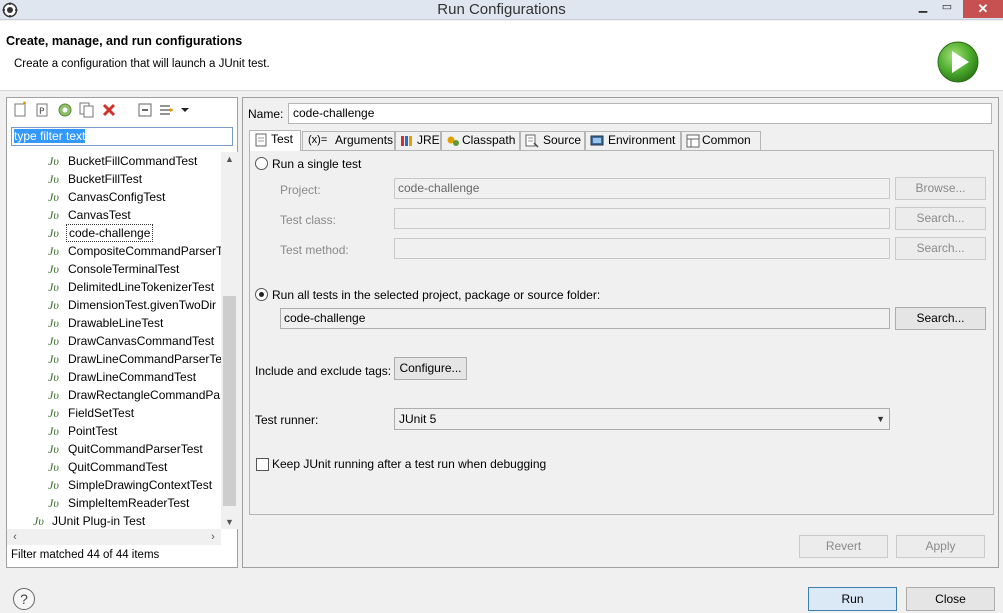 The width and height of the screenshot is (1003, 613). Describe the element at coordinates (940, 546) in the screenshot. I see `apply-button: Apply` at that location.